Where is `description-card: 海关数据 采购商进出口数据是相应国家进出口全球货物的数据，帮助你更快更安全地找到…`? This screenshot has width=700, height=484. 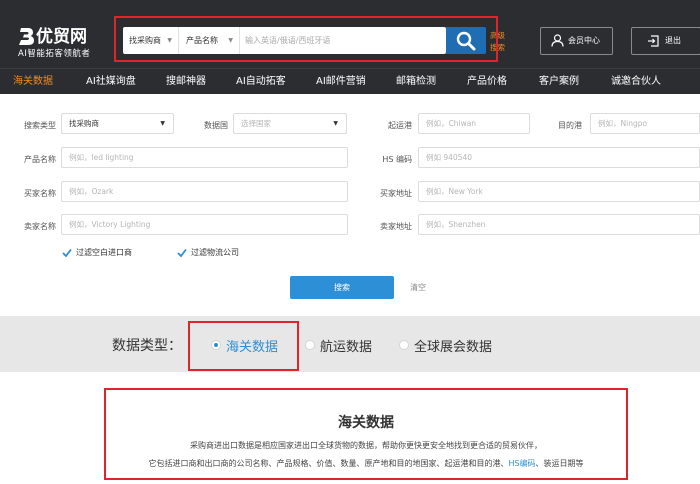 description-card: 海关数据 采购商进出口数据是相应国家进出口全球货物的数据，帮助你更快更安全地找到… is located at coordinates (366, 434).